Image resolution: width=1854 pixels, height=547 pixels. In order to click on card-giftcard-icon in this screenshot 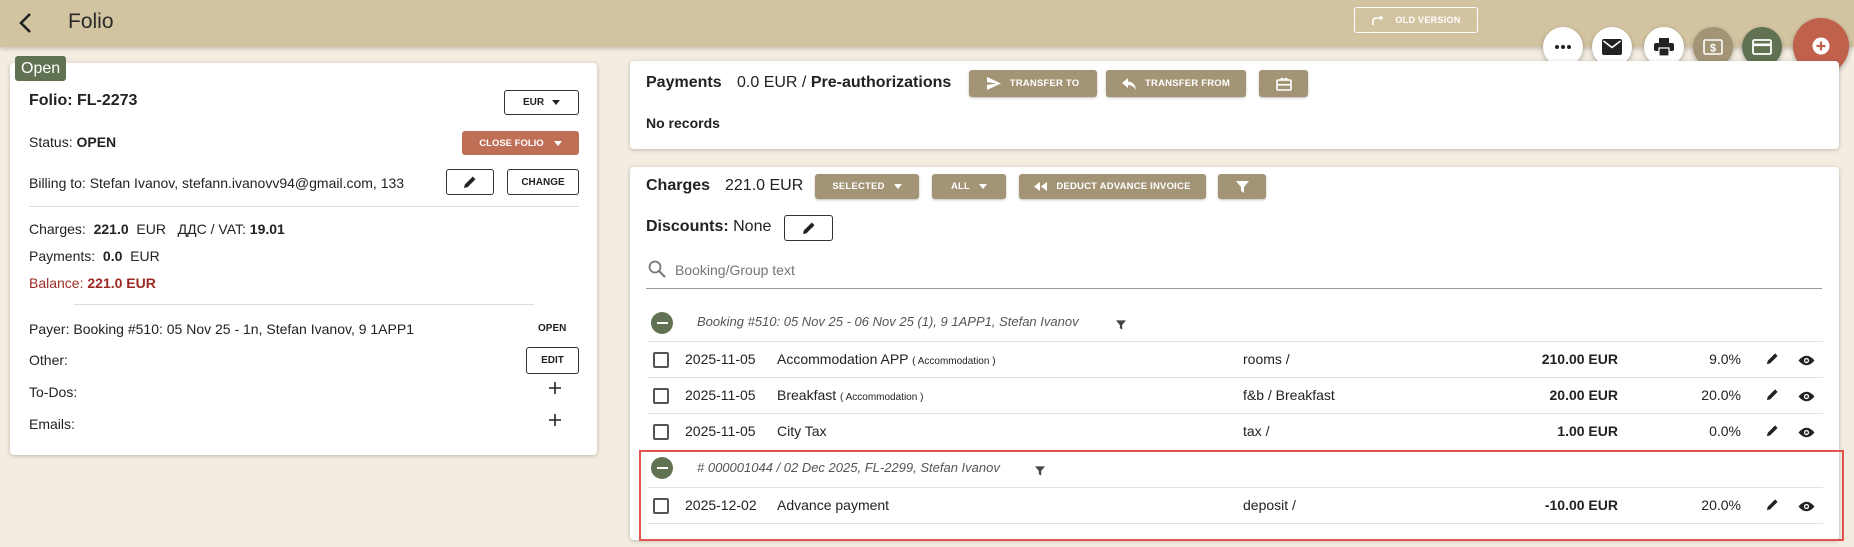, I will do `click(1283, 84)`.